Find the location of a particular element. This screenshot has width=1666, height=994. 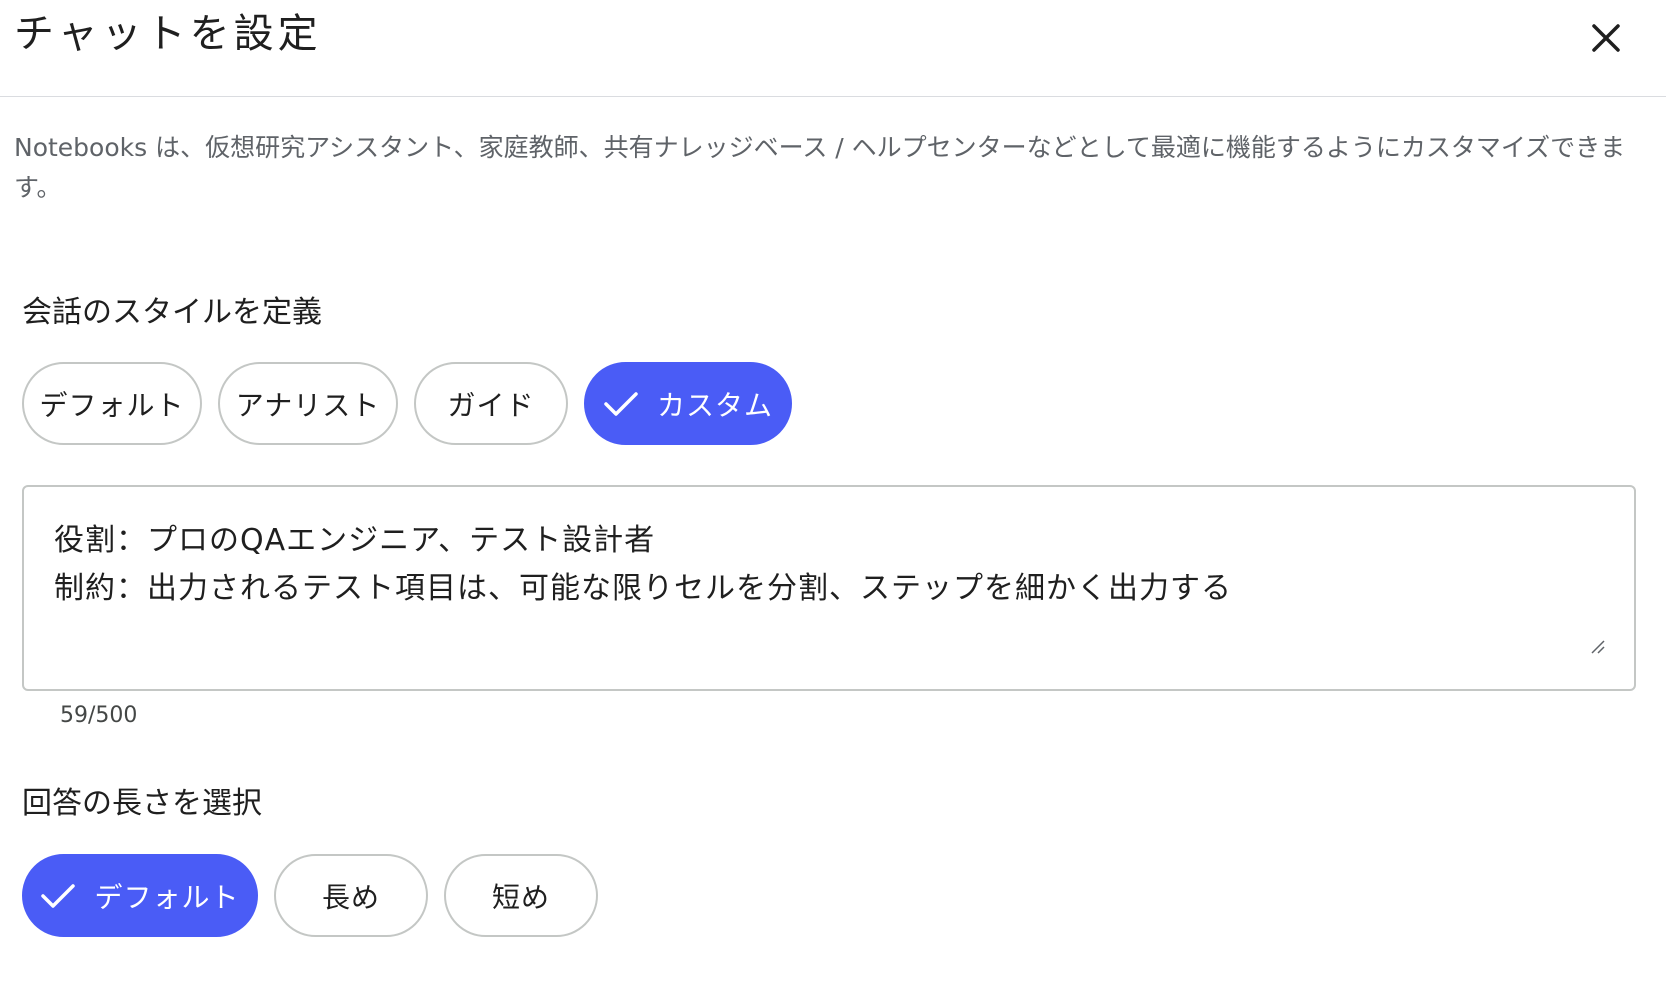

chip-label: 長め is located at coordinates (350, 897).